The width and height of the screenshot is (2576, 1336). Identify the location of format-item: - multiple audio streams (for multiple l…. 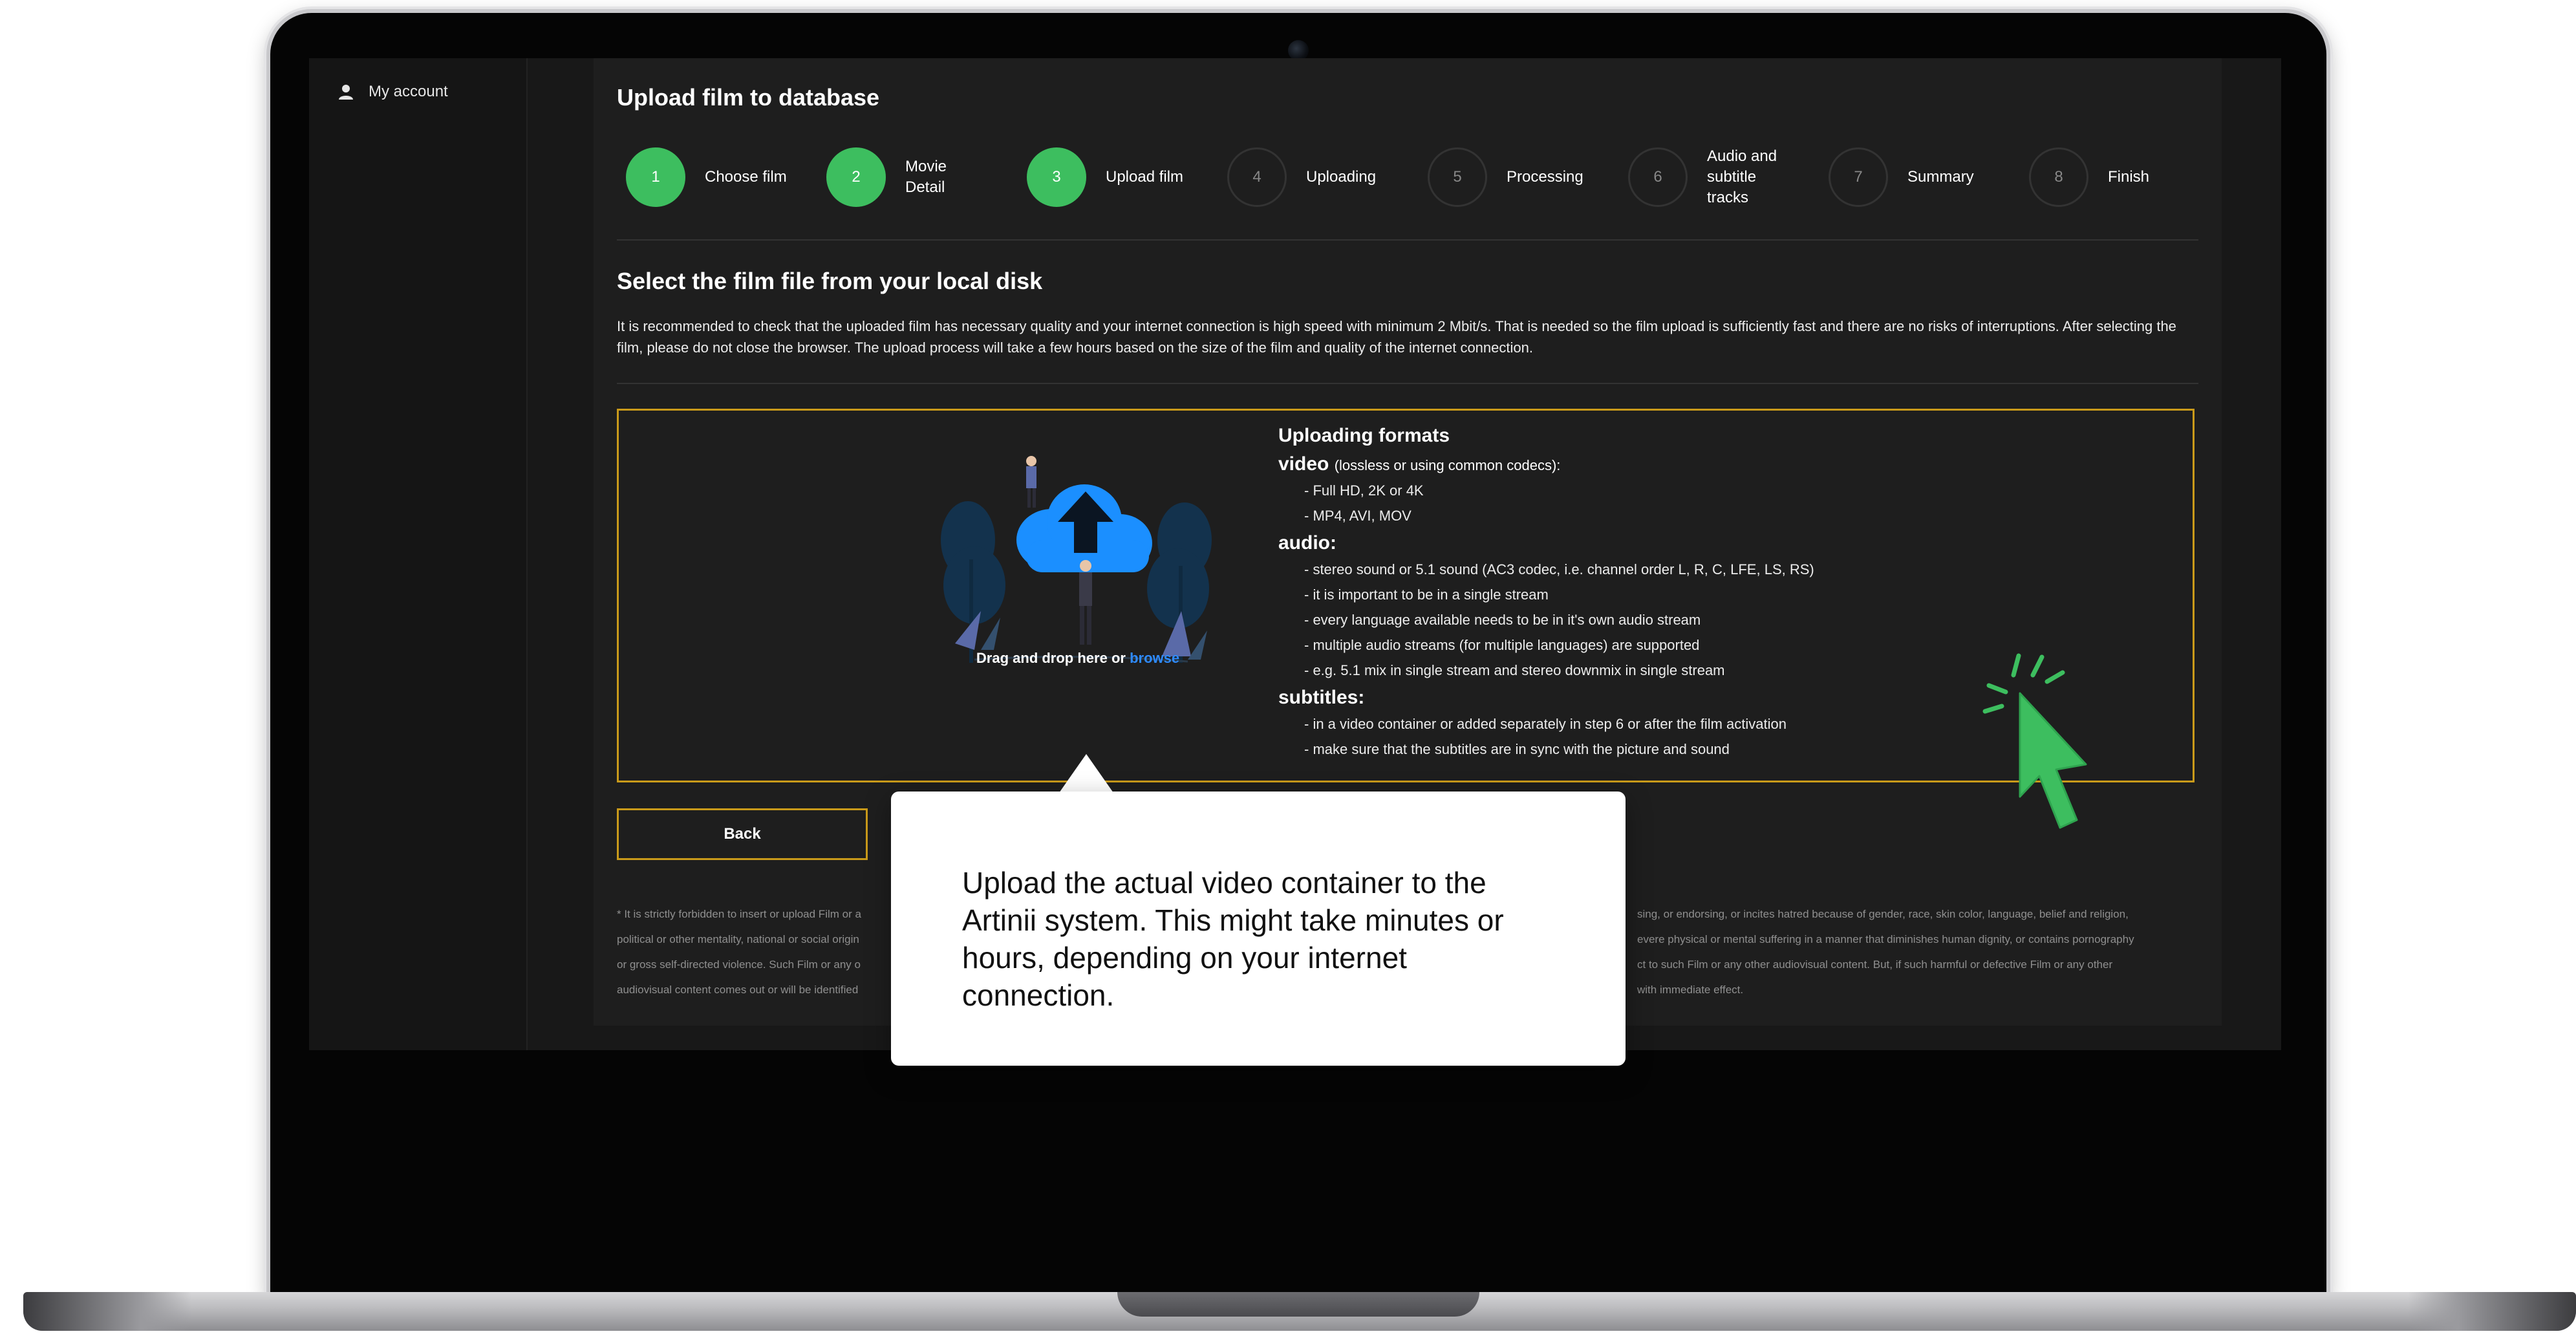
(1502, 645).